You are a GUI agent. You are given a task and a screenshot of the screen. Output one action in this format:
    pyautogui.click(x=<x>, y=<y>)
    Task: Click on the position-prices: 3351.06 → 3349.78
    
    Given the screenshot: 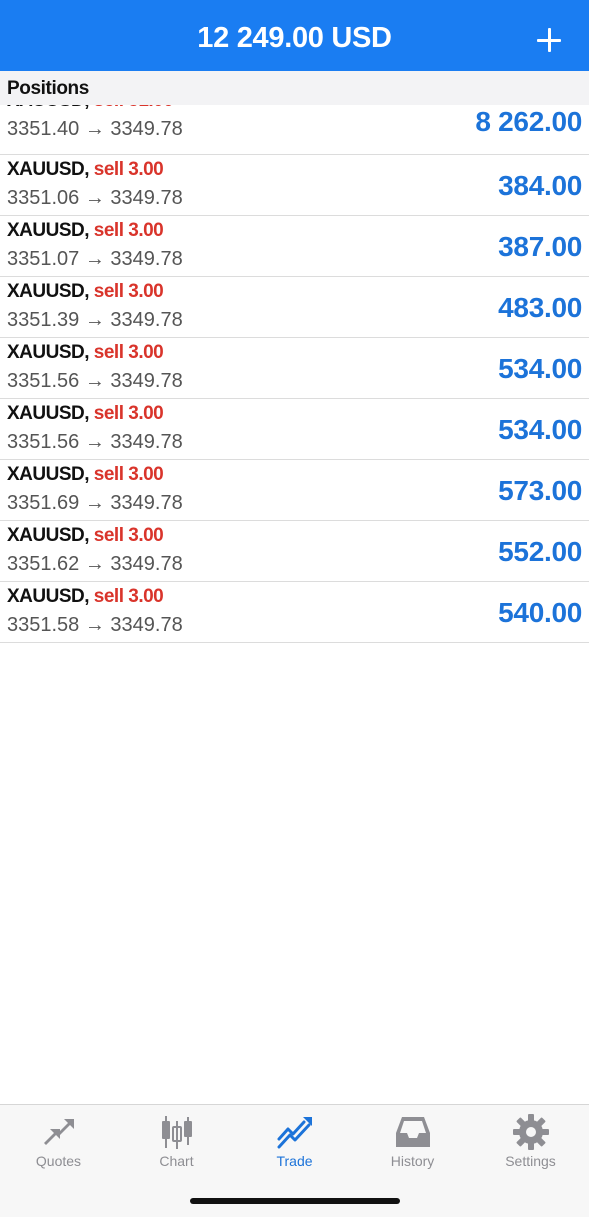 What is the action you would take?
    pyautogui.click(x=95, y=198)
    